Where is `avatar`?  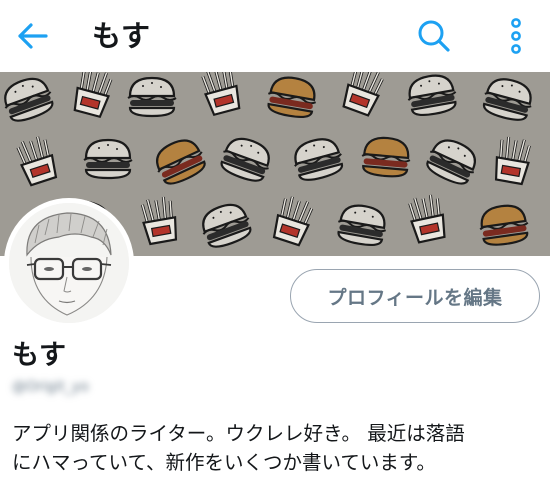 avatar is located at coordinates (69, 263).